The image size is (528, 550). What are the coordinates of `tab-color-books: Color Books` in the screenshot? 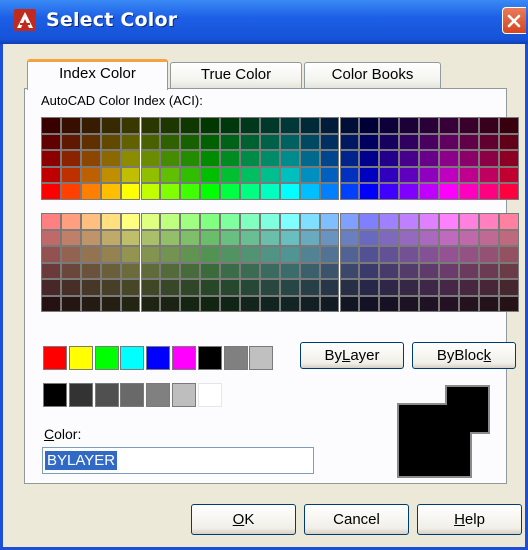 It's located at (372, 75).